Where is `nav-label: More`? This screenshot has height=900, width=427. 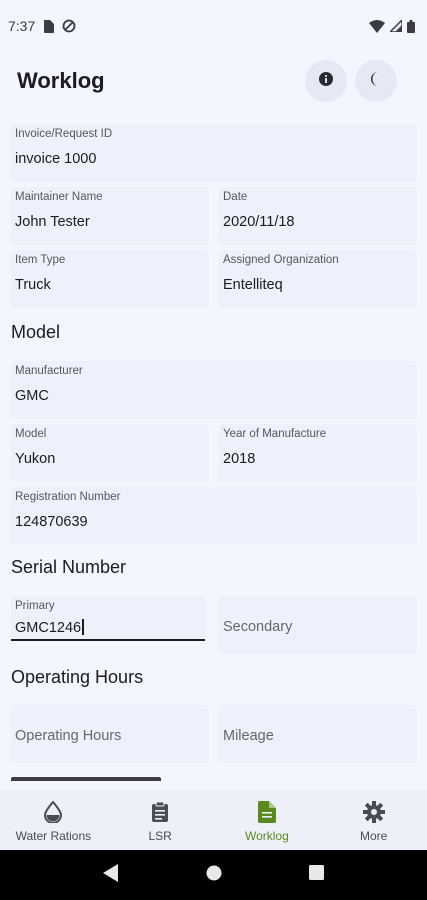
nav-label: More is located at coordinates (373, 836).